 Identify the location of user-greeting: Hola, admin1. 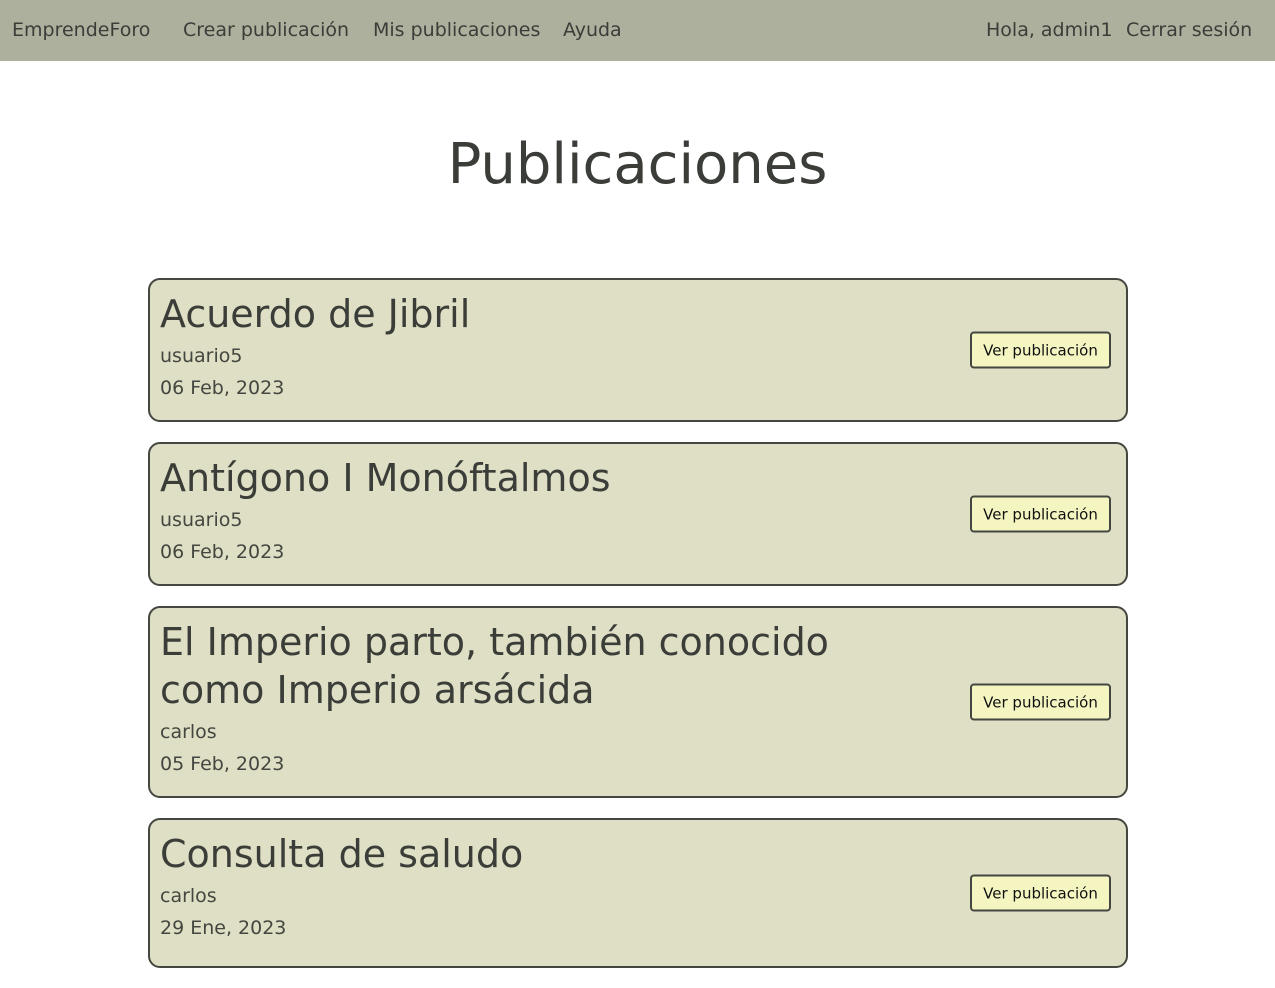
(1049, 30).